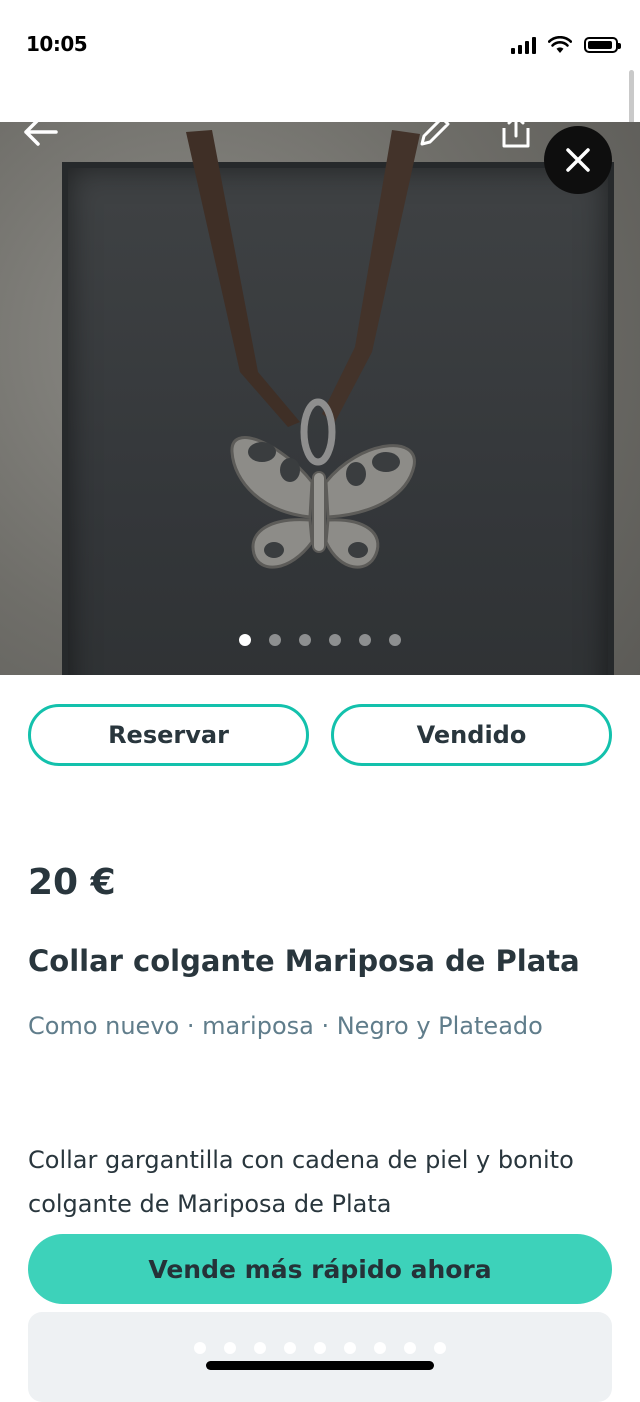  Describe the element at coordinates (471, 735) in the screenshot. I see `sold-button: Vendido` at that location.